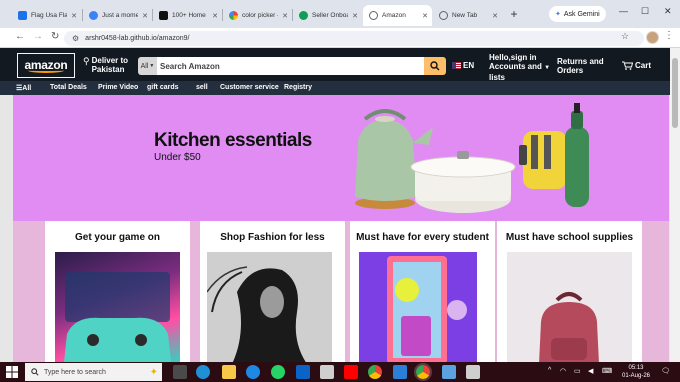 Image resolution: width=680 pixels, height=382 pixels. What do you see at coordinates (253, 372) in the screenshot?
I see `ie-app-icon` at bounding box center [253, 372].